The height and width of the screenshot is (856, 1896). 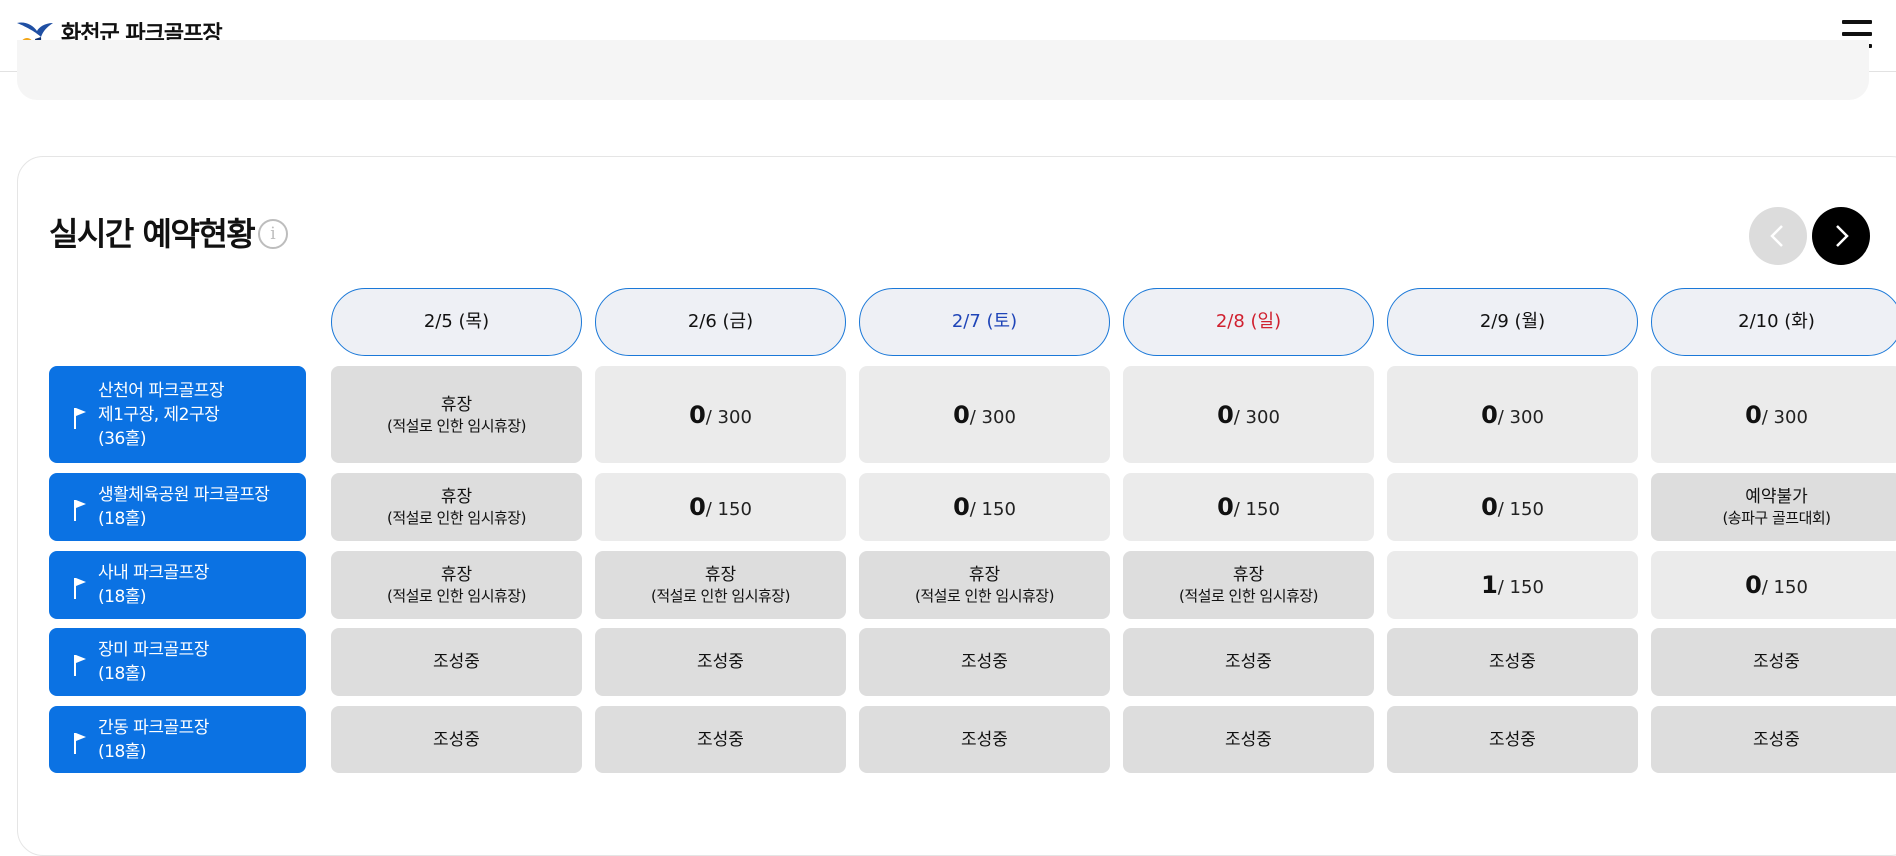 I want to click on course-label: 사내 파크골프장 (18홀), so click(x=177, y=585).